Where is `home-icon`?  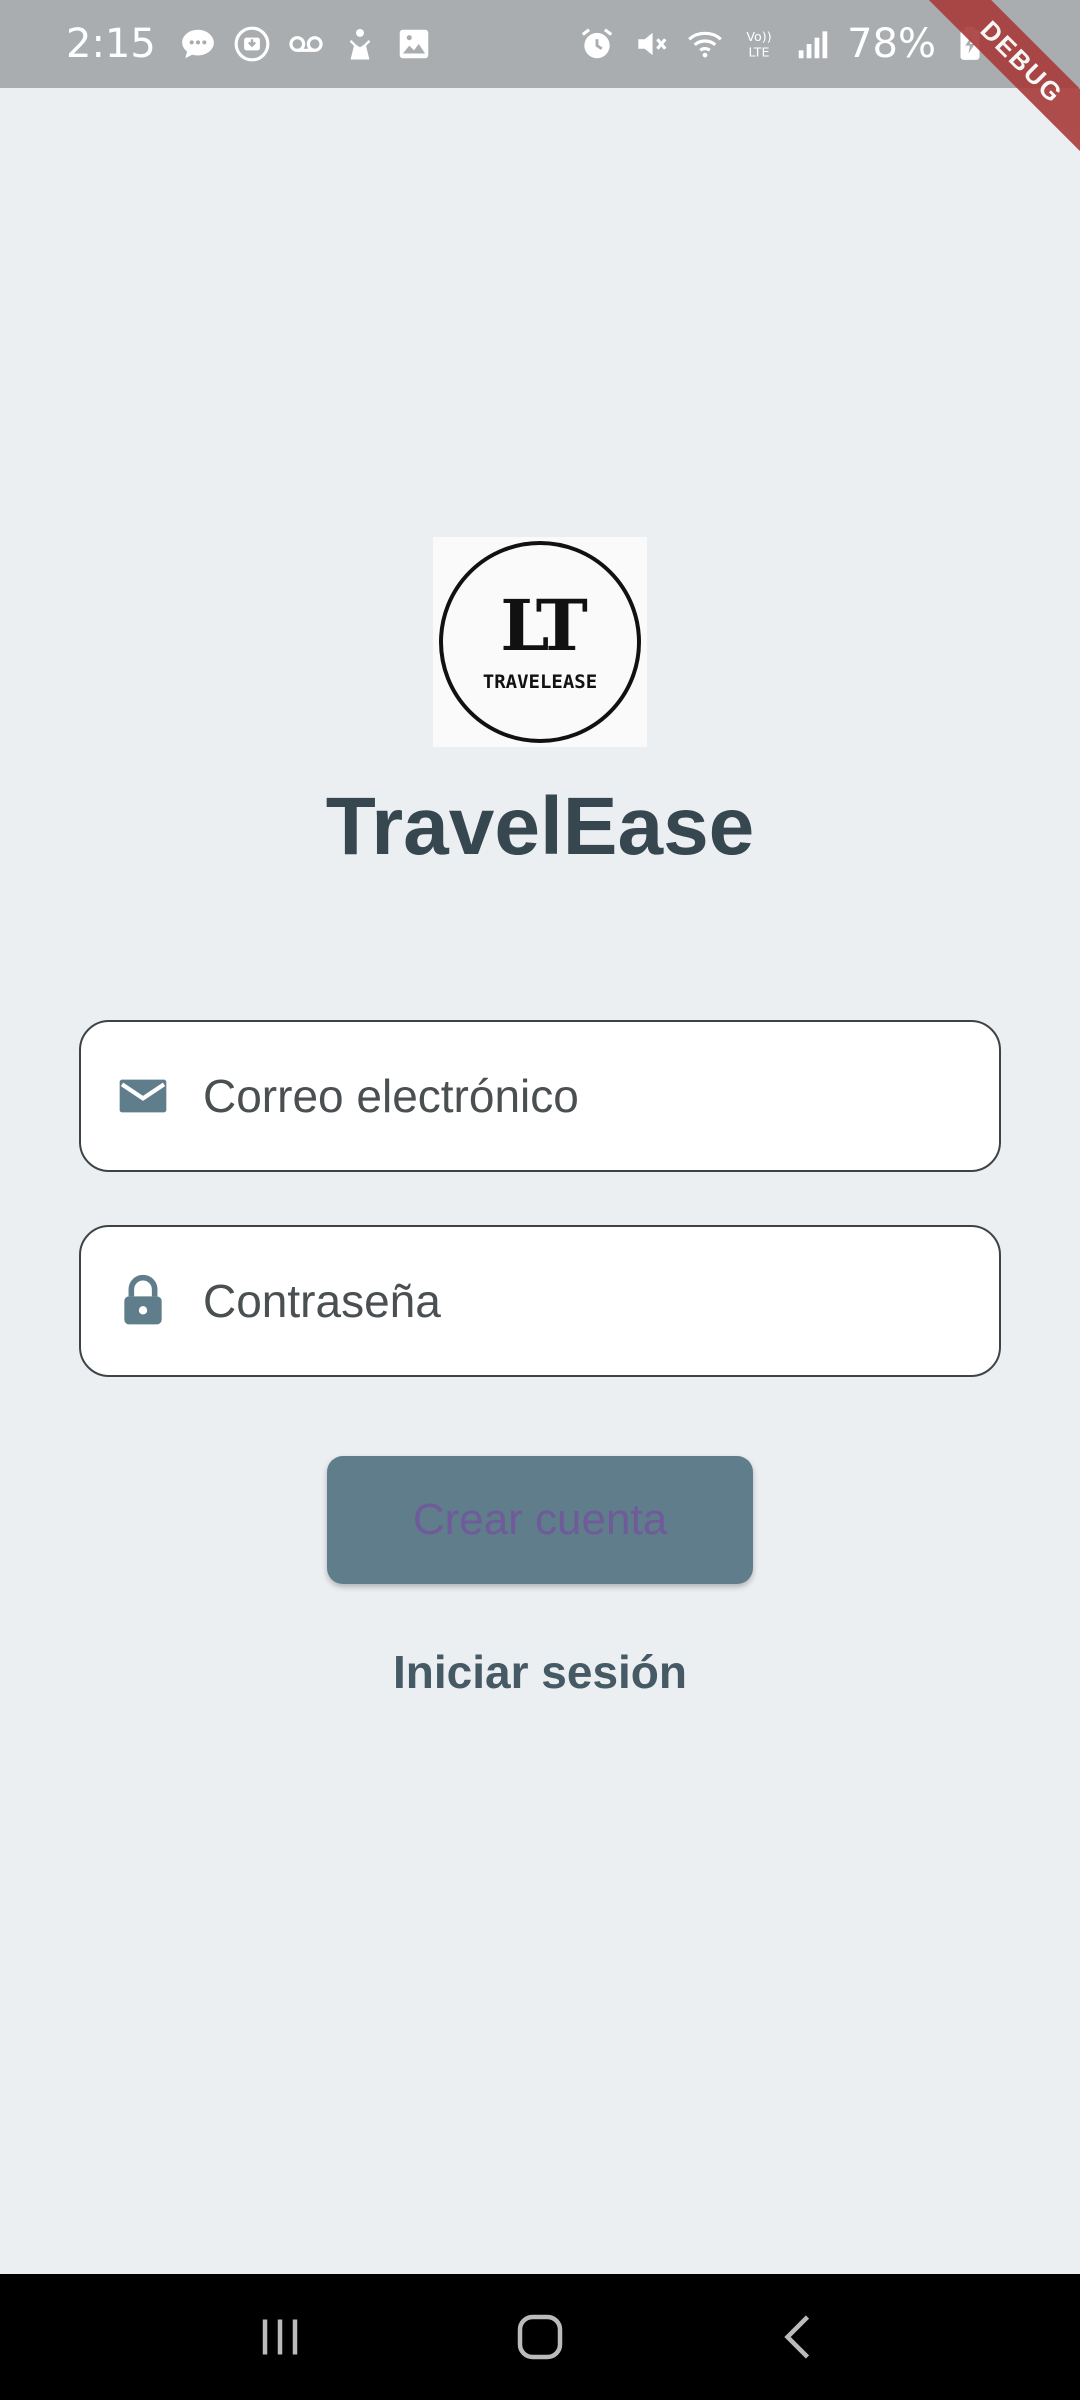 home-icon is located at coordinates (540, 2337).